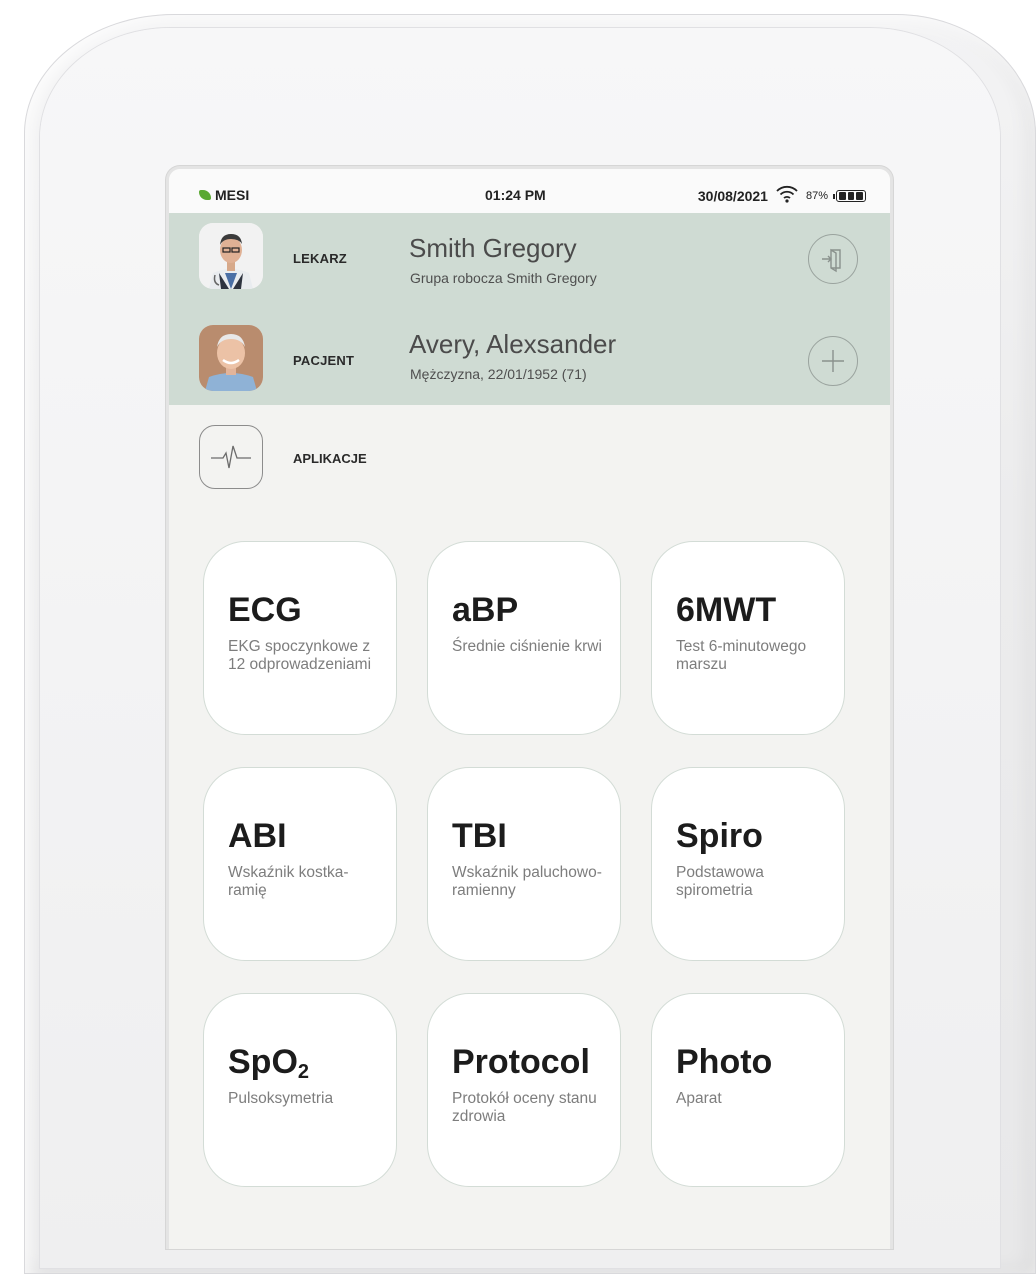 The image size is (1036, 1274). What do you see at coordinates (524, 1107) in the screenshot?
I see `app-desc: Protokół oceny stanu zdrowia` at bounding box center [524, 1107].